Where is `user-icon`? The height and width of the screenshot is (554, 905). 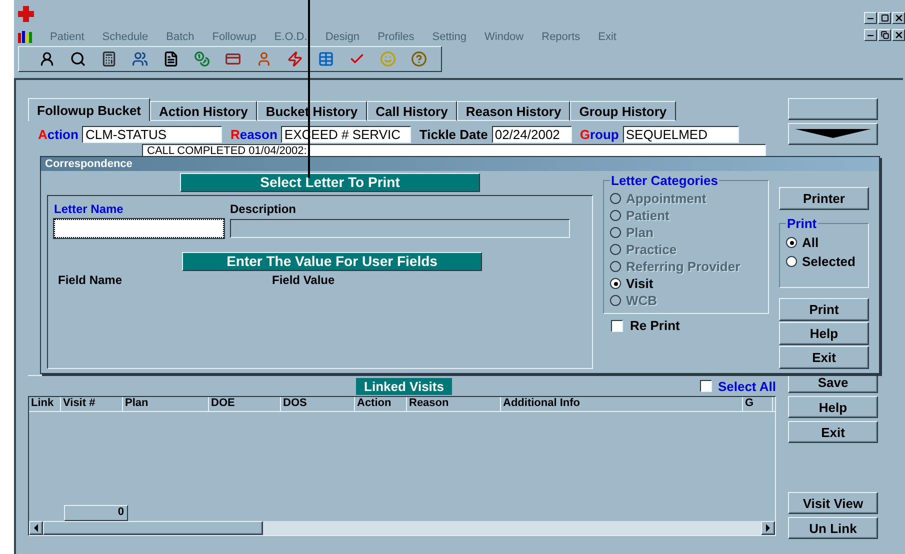 user-icon is located at coordinates (264, 59).